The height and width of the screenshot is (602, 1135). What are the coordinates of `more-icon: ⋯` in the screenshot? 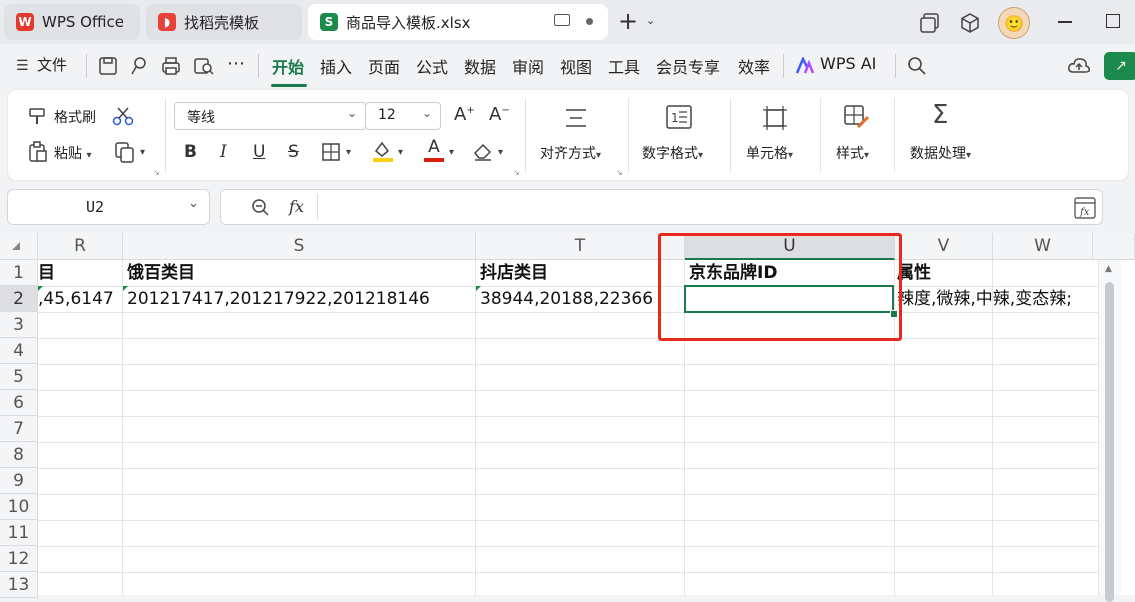 It's located at (236, 63).